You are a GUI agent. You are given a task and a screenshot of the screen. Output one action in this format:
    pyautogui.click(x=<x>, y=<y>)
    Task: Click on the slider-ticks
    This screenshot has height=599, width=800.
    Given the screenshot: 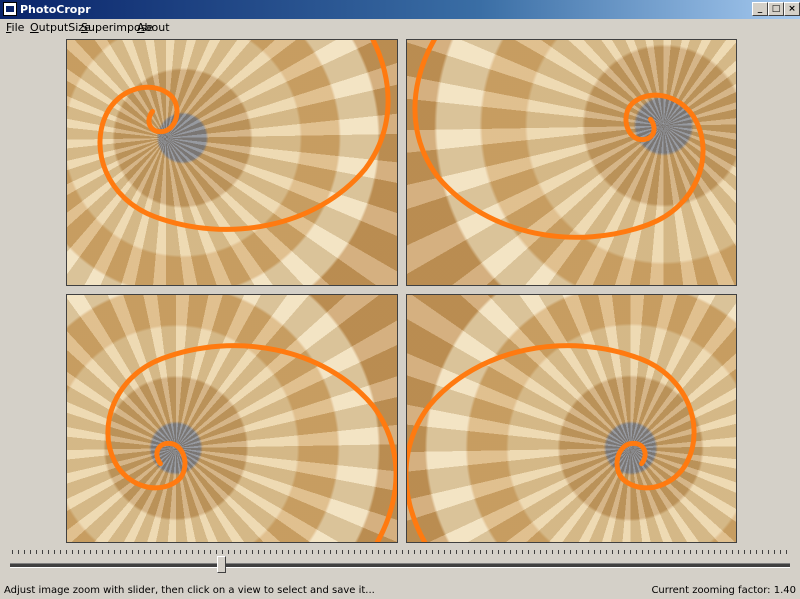 What is the action you would take?
    pyautogui.click(x=400, y=552)
    